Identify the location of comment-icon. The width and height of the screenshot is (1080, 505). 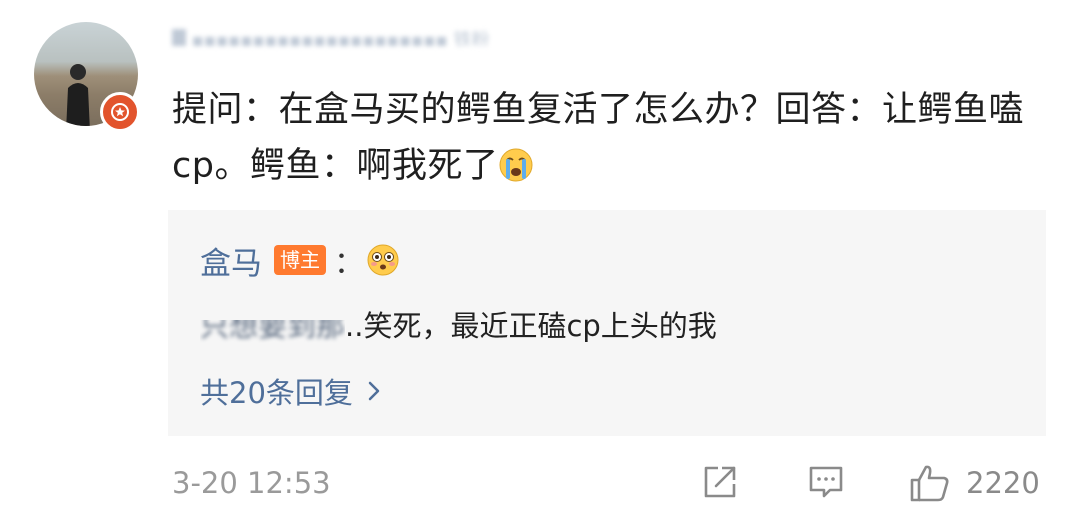
(826, 482).